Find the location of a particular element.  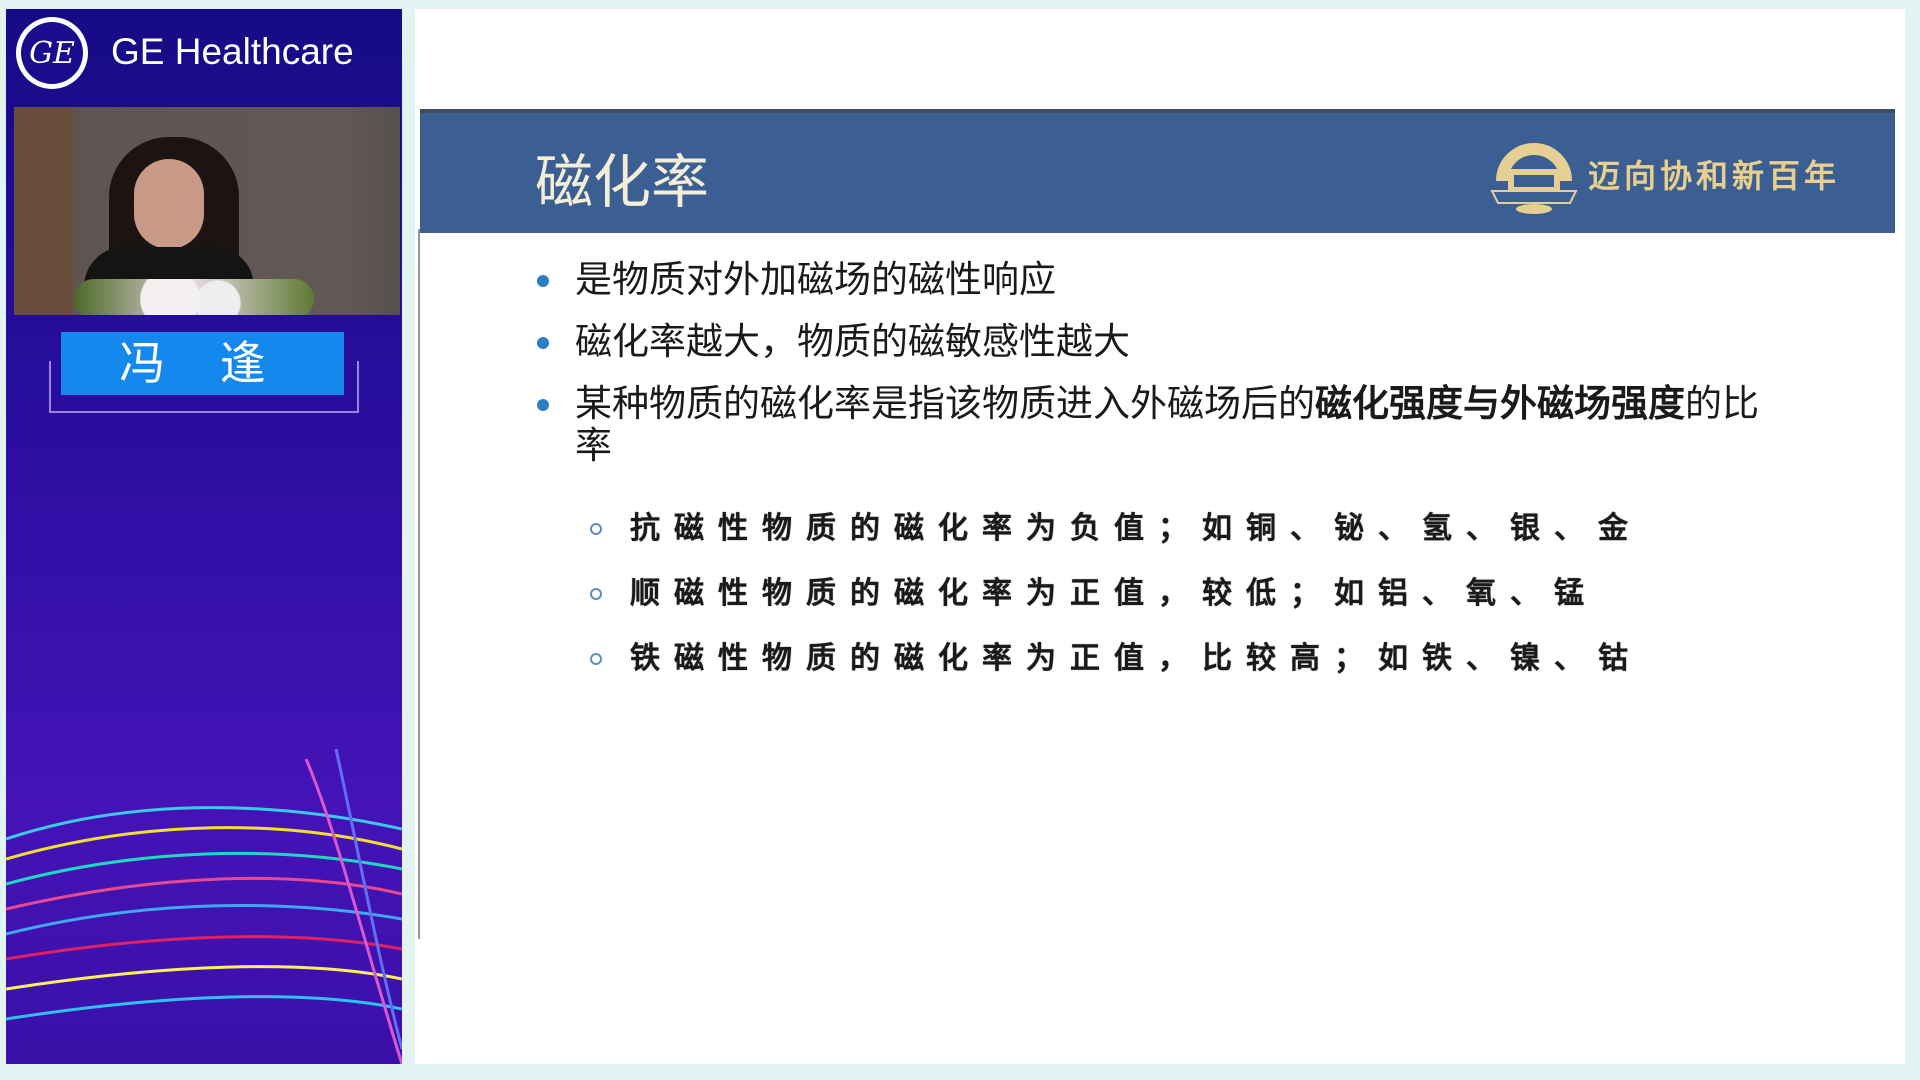

speaker-video is located at coordinates (207, 211).